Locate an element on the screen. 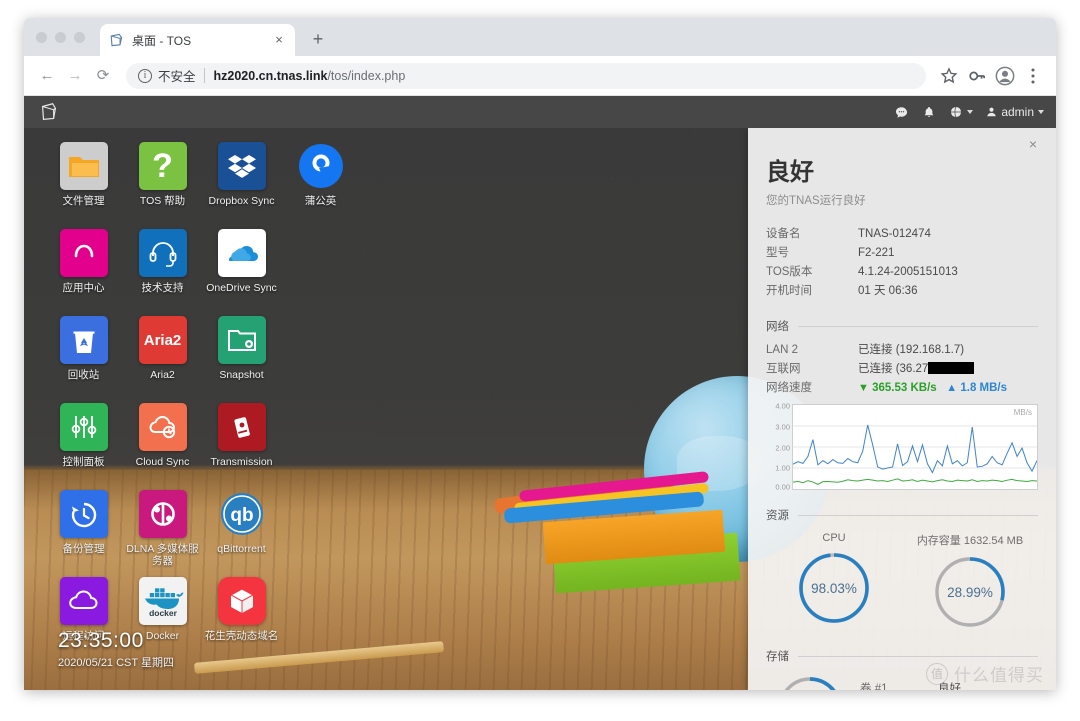  onedrive-cloud-icon is located at coordinates (241, 253).